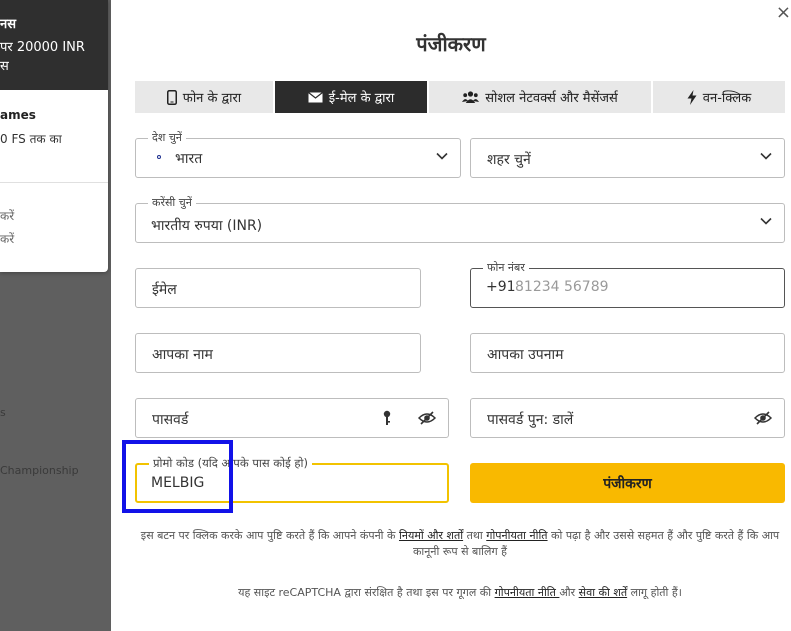  Describe the element at coordinates (516, 535) in the screenshot. I see `privacy-policy-link: गोपनीयता नीति` at that location.